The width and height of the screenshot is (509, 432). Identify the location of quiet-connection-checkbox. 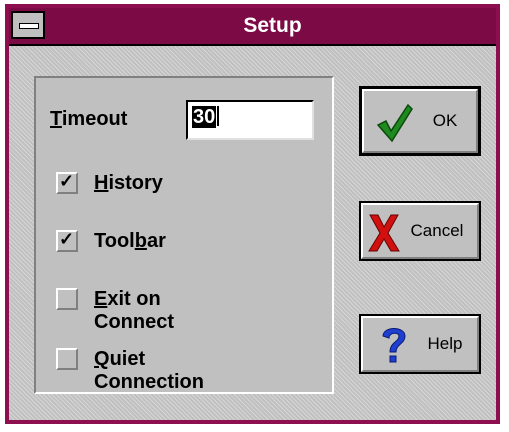
(67, 359).